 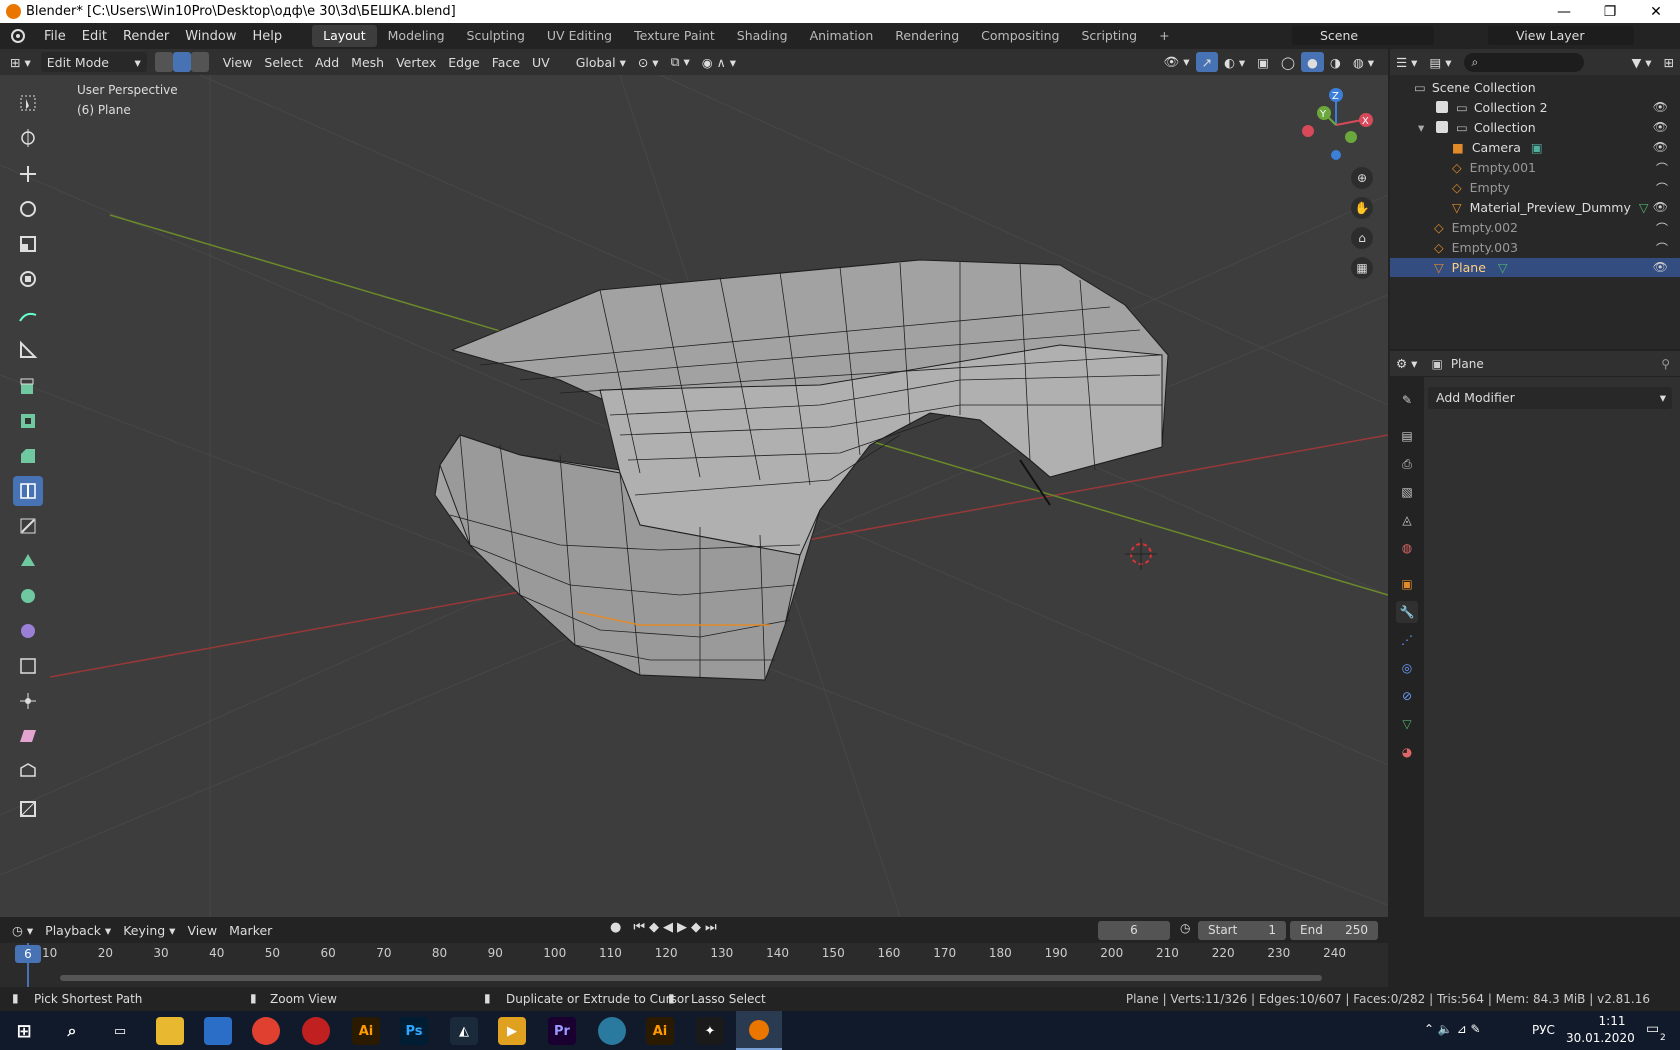 I want to click on loop-cut-tool-icon, so click(x=28, y=491).